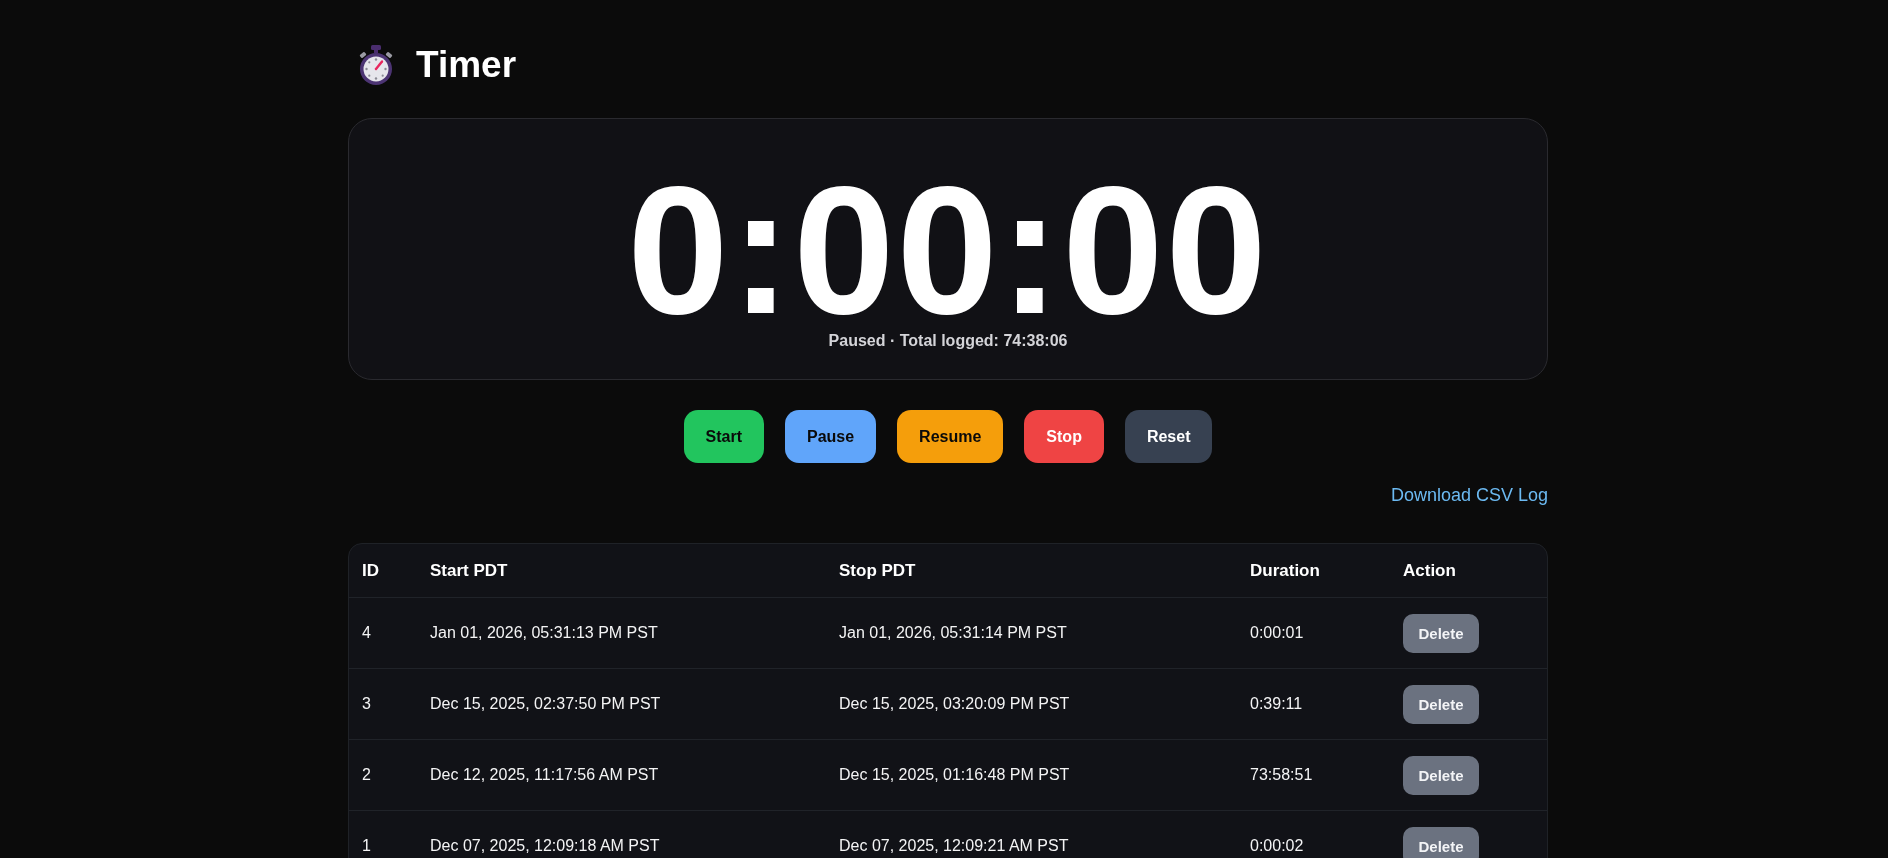  I want to click on table-cell: Dec 07, 2025, 12:09:18 AM PST, so click(545, 846).